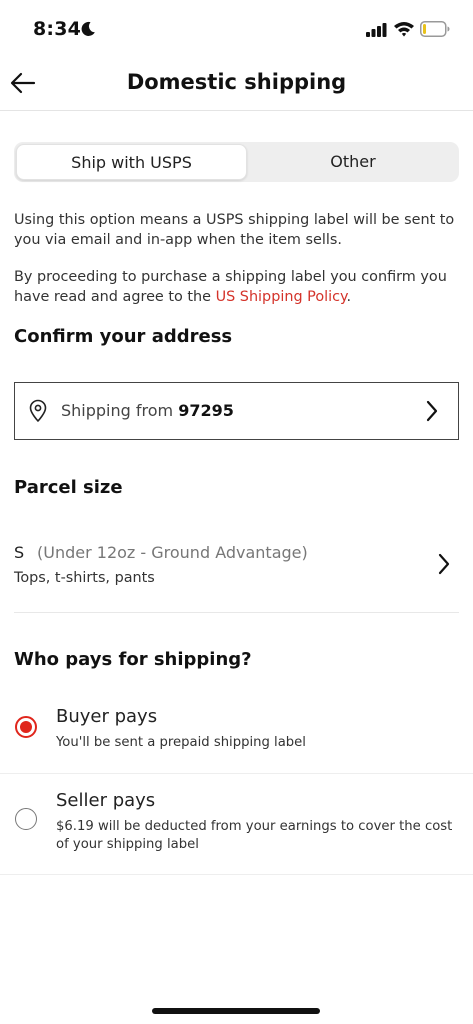 The height and width of the screenshot is (1024, 473). I want to click on header: Domestic shipping, so click(236, 83).